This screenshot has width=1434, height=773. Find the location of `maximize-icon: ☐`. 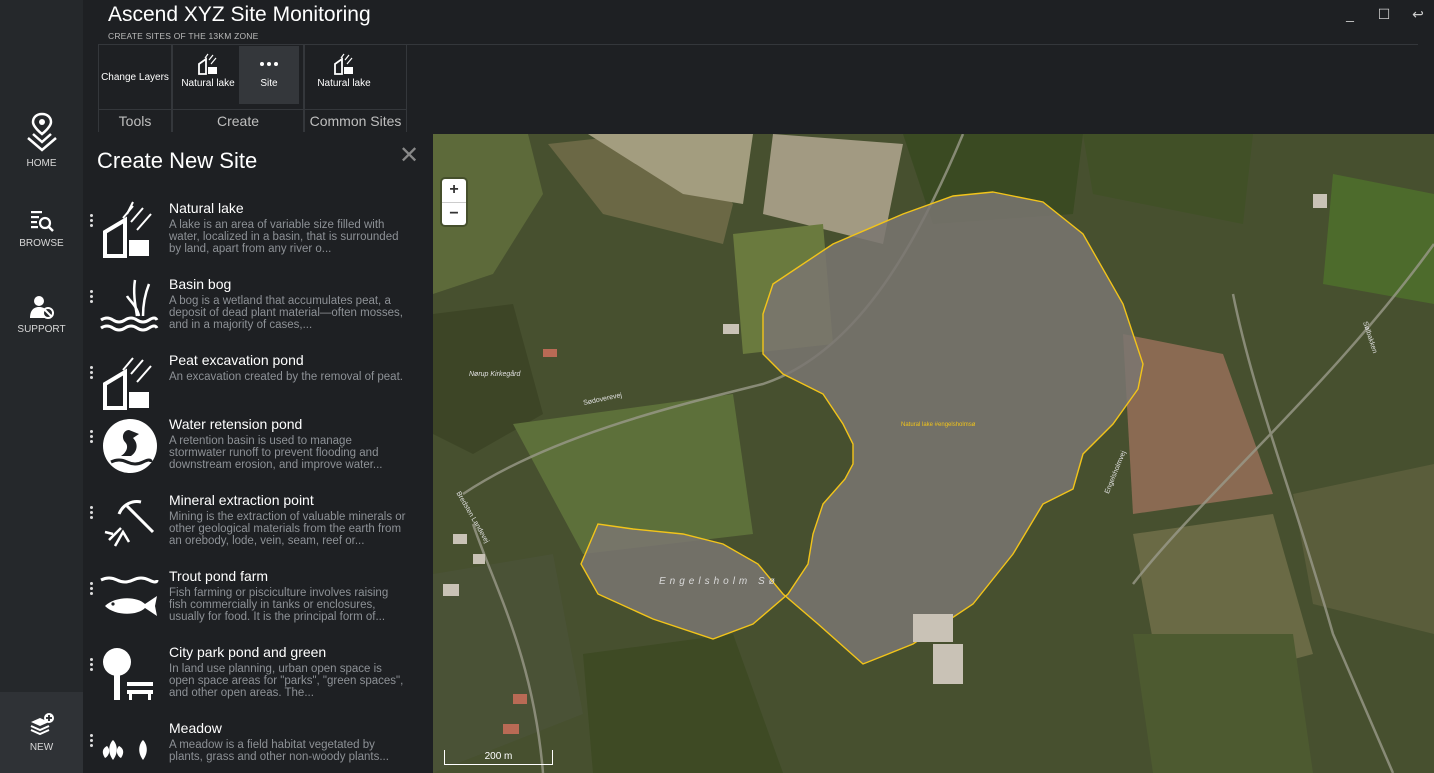

maximize-icon: ☐ is located at coordinates (1384, 13).